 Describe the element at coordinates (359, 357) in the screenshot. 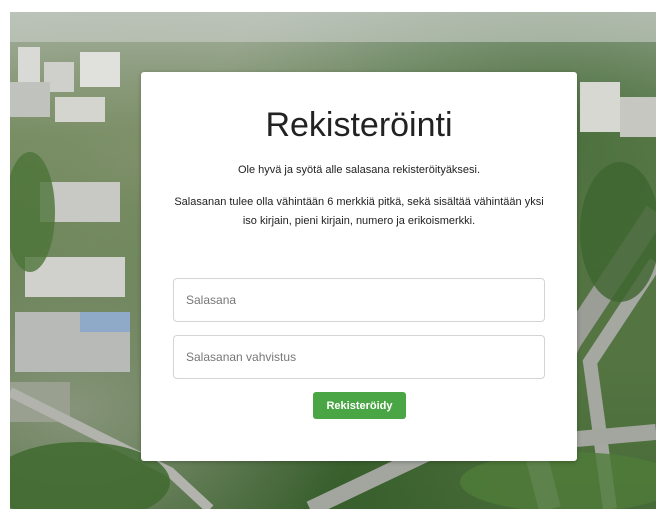

I see `password-confirm-input` at that location.